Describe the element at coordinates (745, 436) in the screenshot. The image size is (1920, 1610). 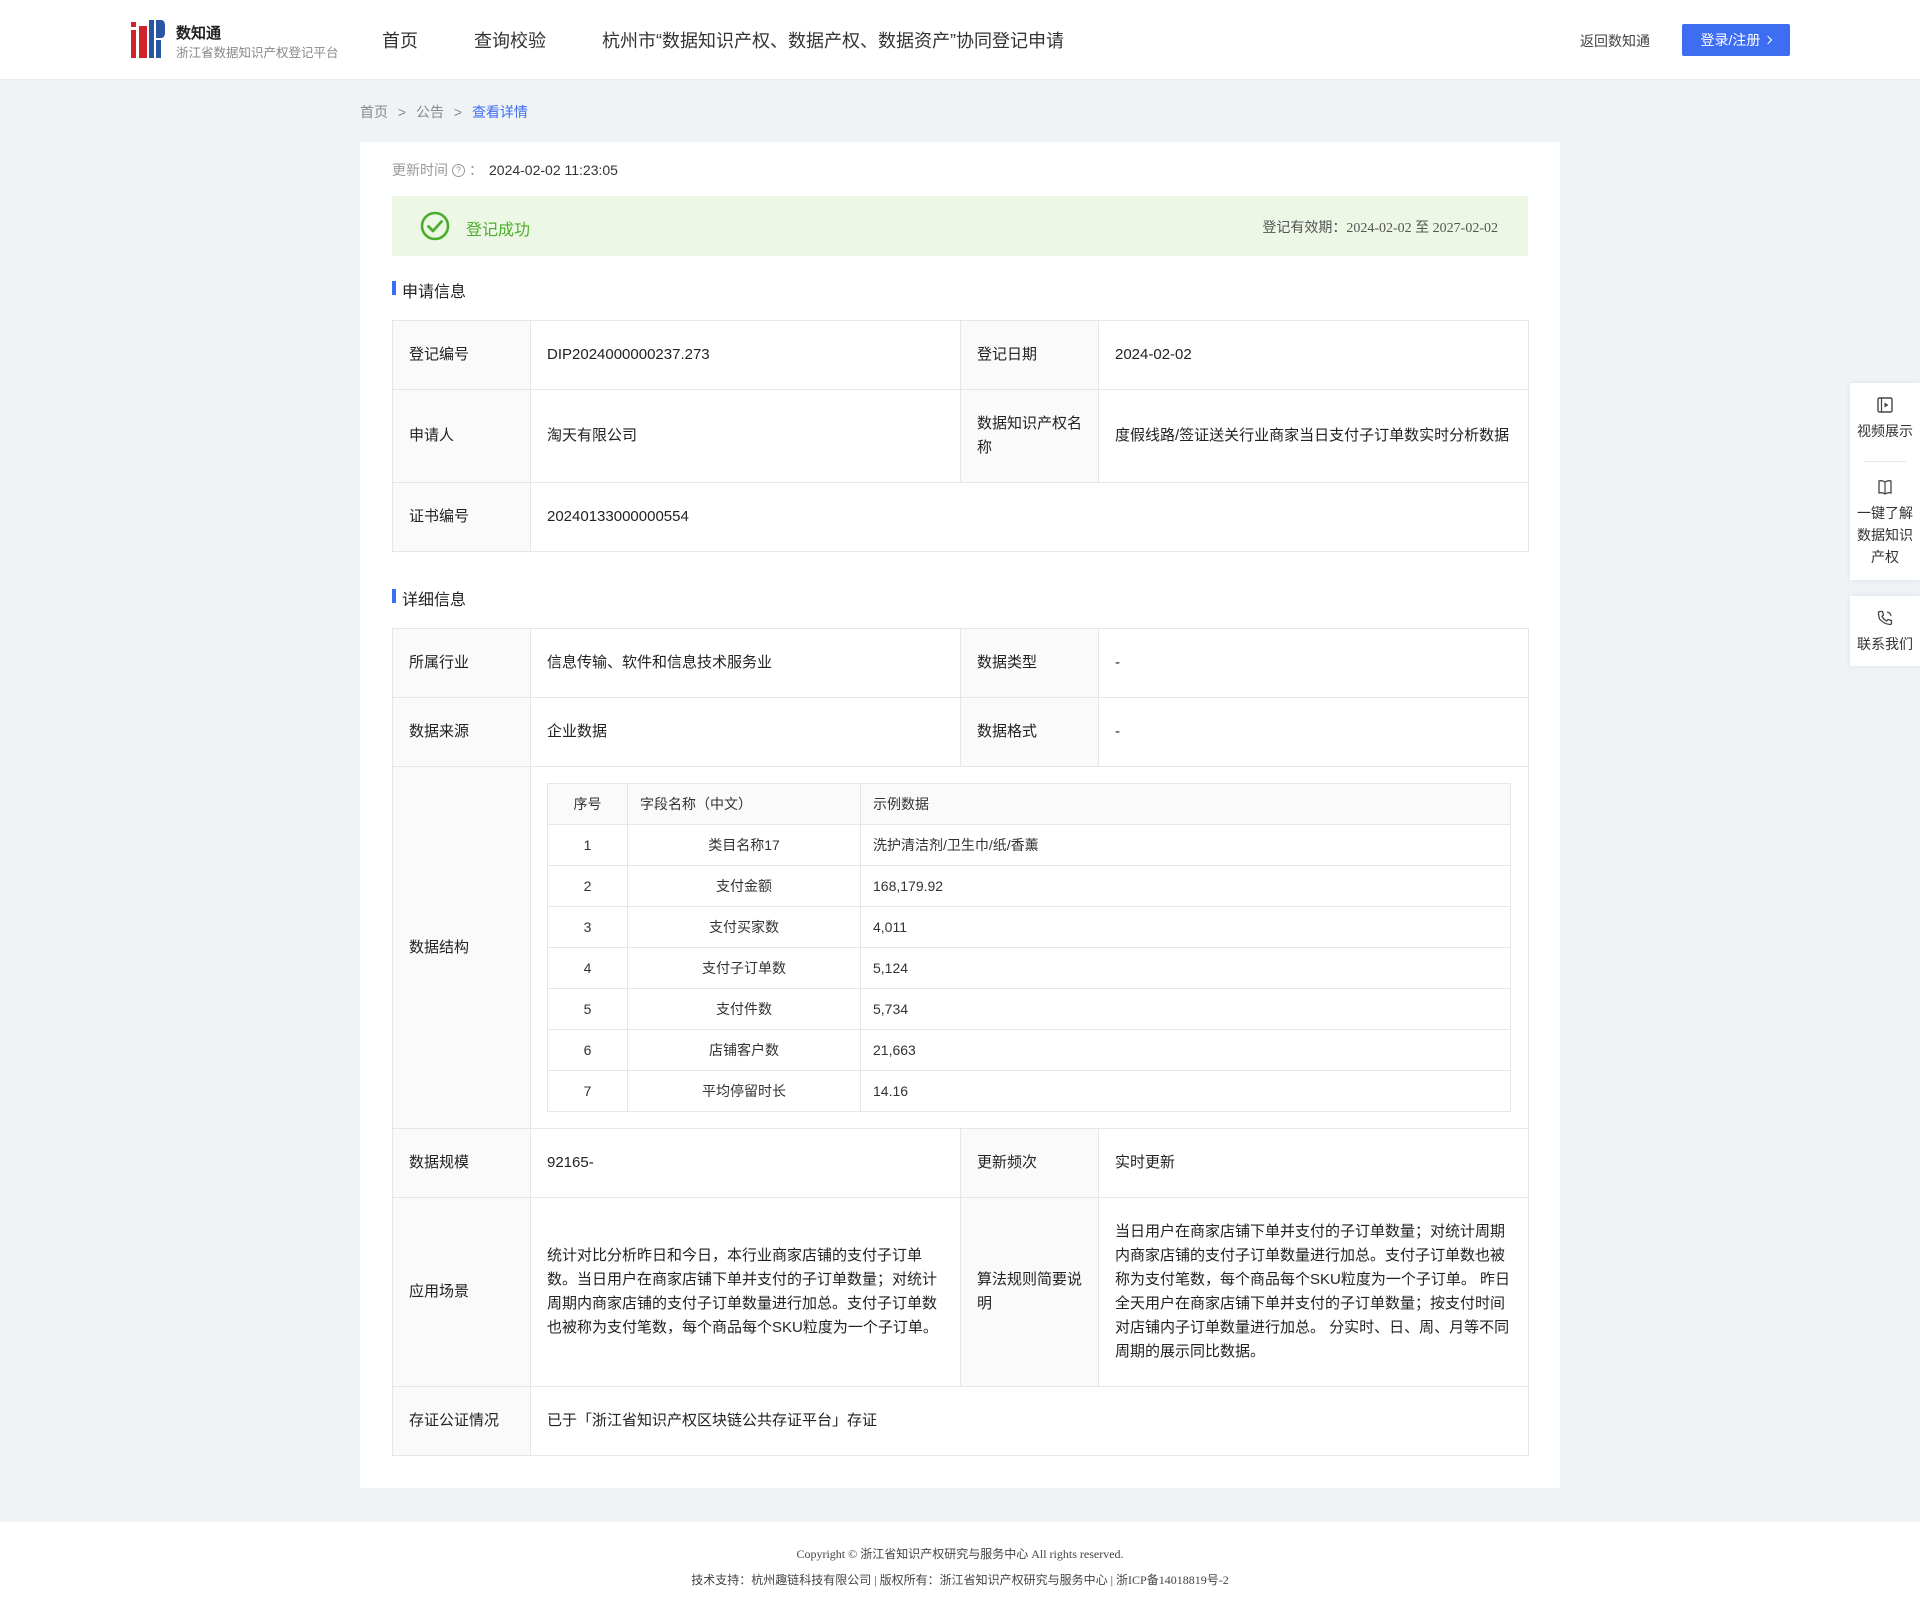
I see `applicant-value: 淘天有限公司` at that location.